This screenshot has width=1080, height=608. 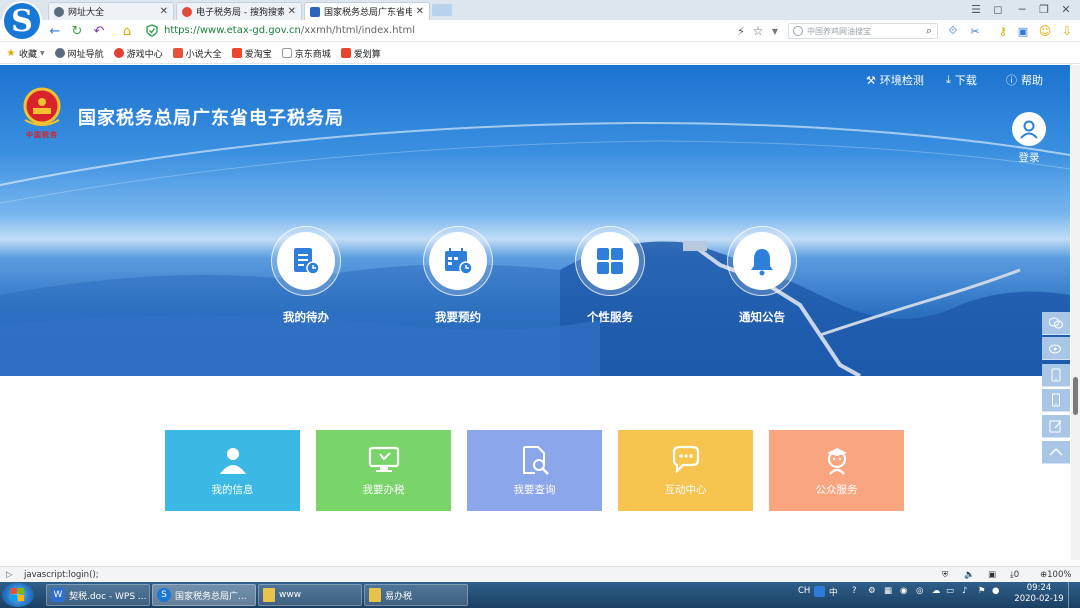 What do you see at coordinates (1056, 426) in the screenshot?
I see `feedback-button` at bounding box center [1056, 426].